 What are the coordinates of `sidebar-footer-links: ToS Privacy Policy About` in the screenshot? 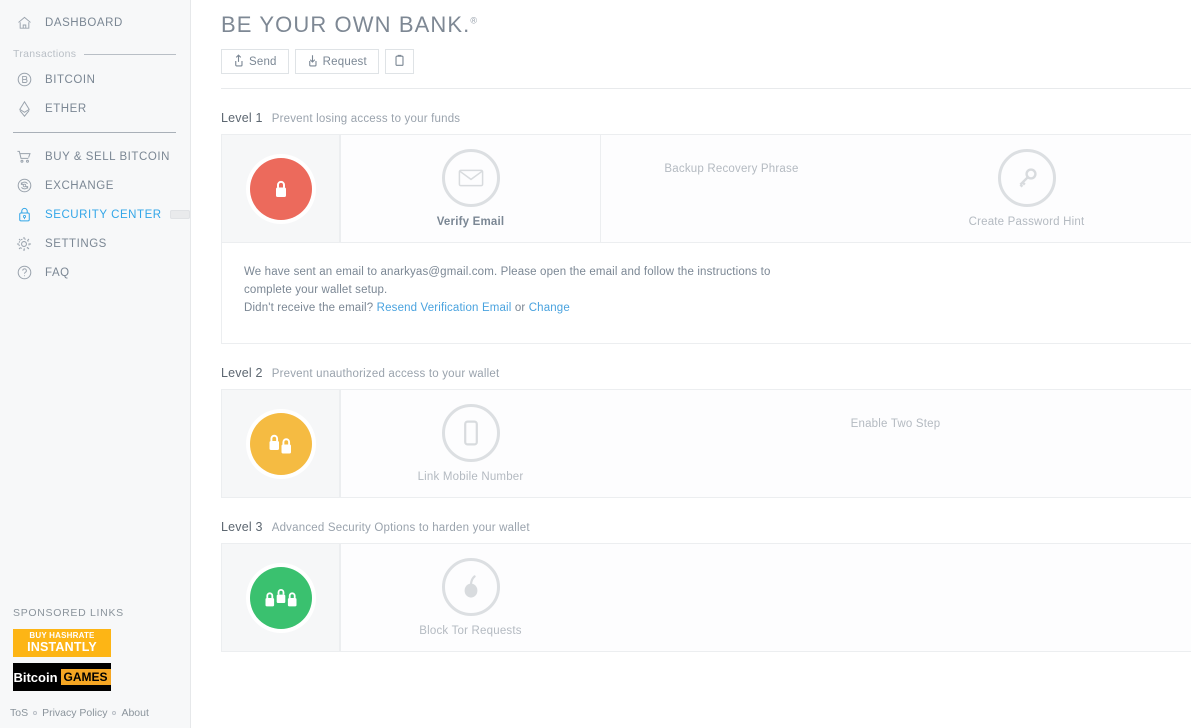 It's located at (95, 712).